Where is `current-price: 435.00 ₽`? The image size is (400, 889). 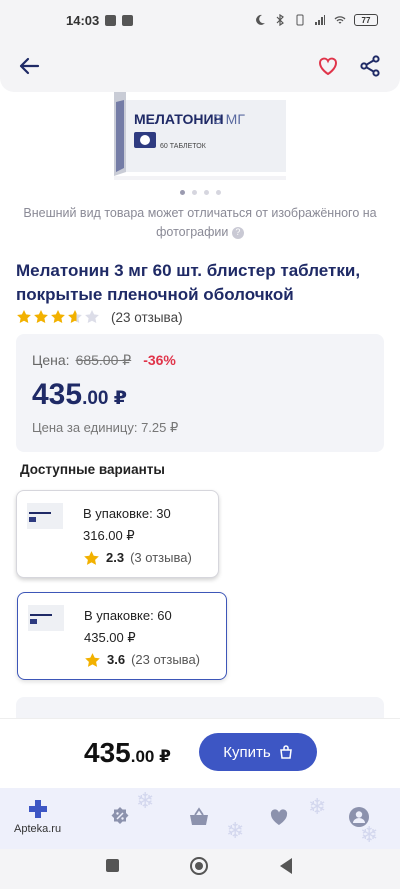 current-price: 435.00 ₽ is located at coordinates (79, 395).